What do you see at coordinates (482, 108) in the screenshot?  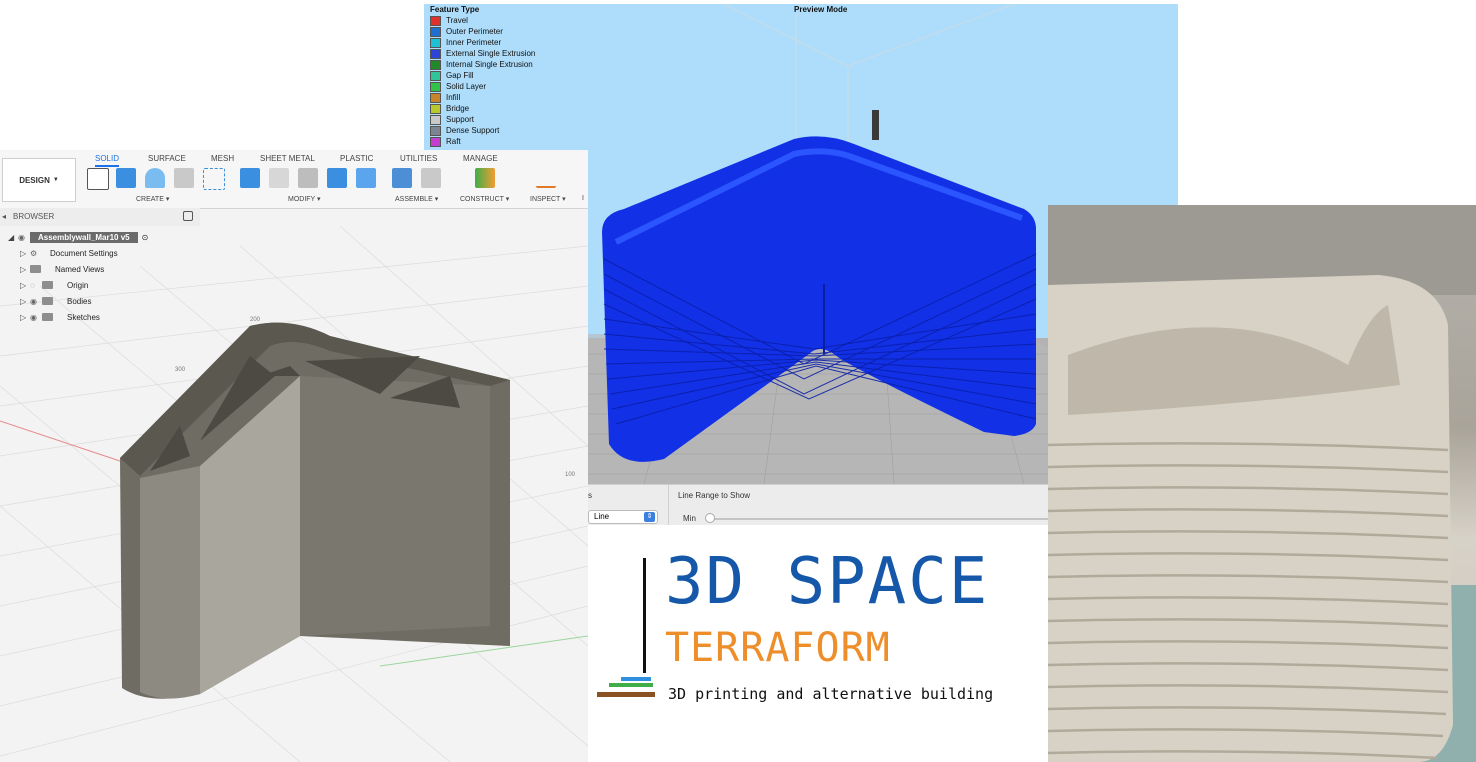 I see `legend-item-bridge: Bridge` at bounding box center [482, 108].